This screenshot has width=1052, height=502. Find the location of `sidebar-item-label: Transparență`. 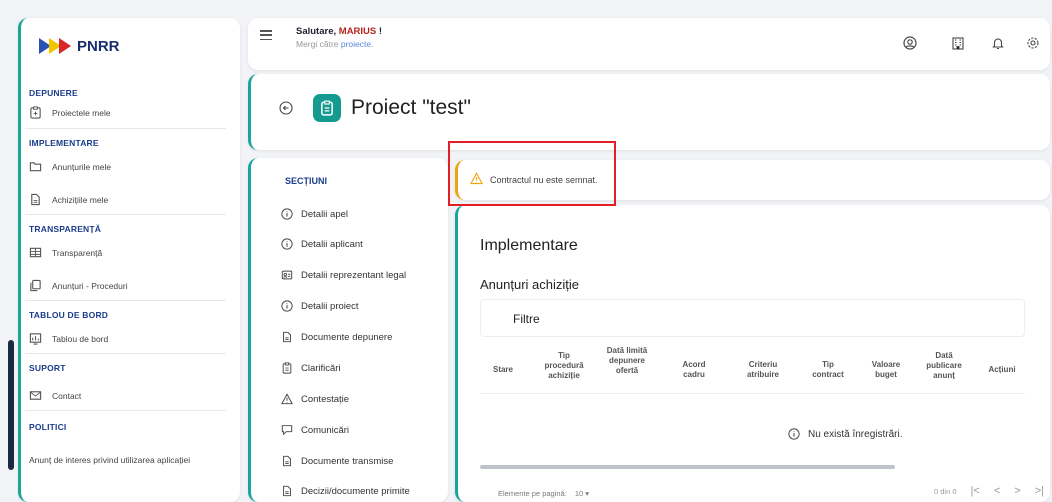

sidebar-item-label: Transparență is located at coordinates (77, 252).